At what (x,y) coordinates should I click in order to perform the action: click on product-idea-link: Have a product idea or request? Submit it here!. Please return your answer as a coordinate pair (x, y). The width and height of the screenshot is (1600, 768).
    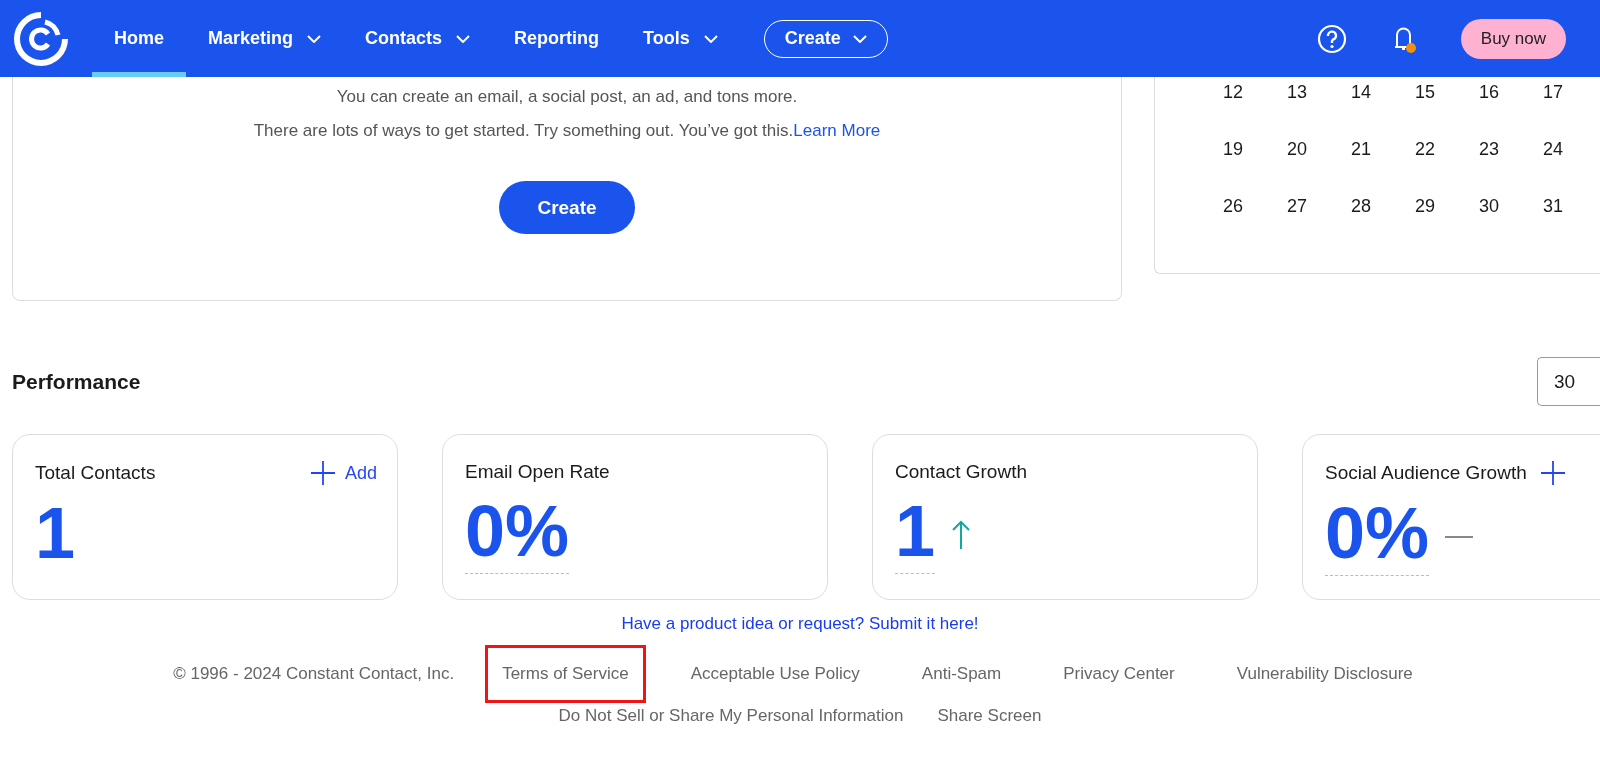
    Looking at the image, I should click on (800, 624).